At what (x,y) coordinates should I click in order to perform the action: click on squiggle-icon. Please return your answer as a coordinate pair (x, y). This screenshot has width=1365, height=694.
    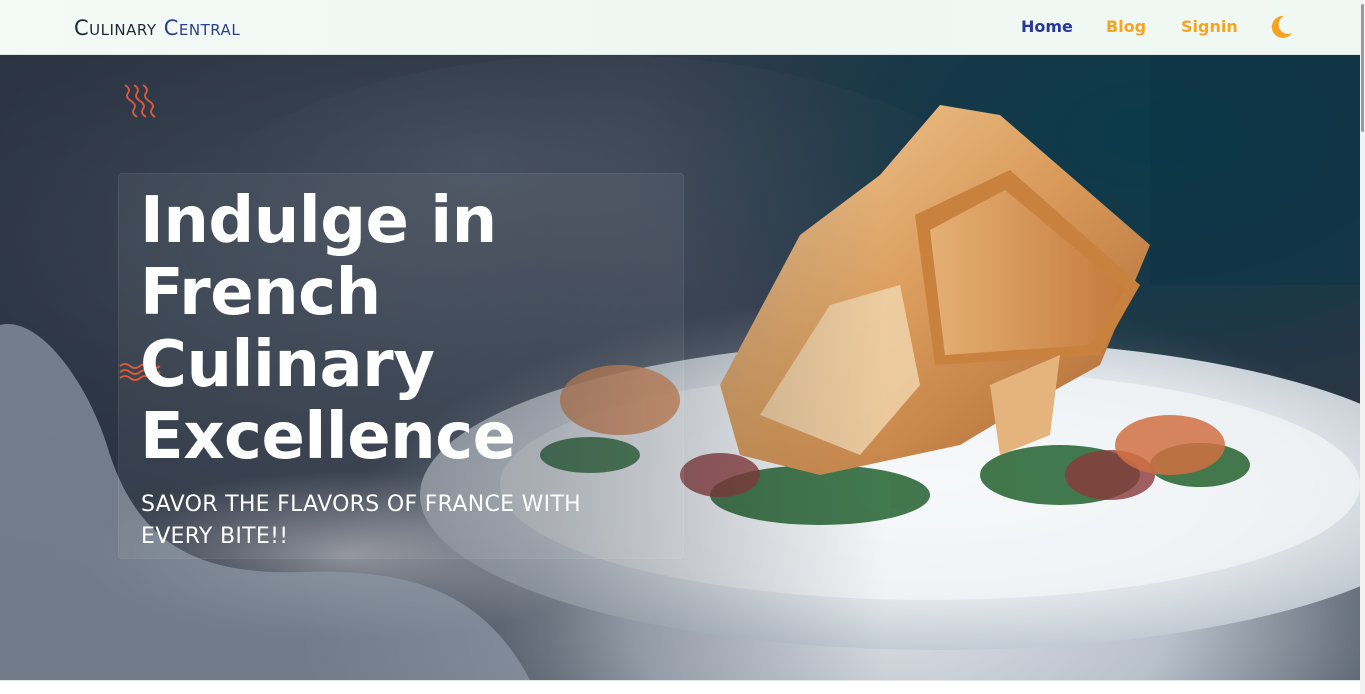
    Looking at the image, I should click on (140, 101).